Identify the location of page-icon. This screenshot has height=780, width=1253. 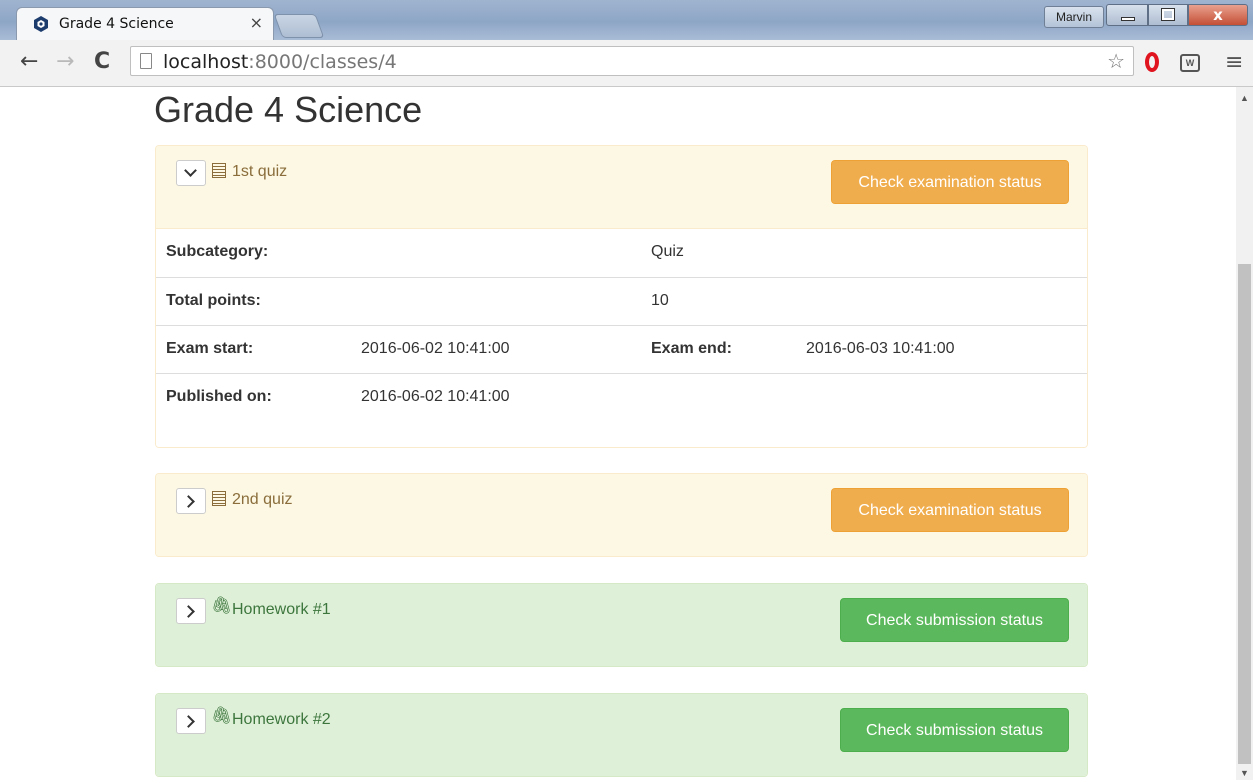
(146, 61).